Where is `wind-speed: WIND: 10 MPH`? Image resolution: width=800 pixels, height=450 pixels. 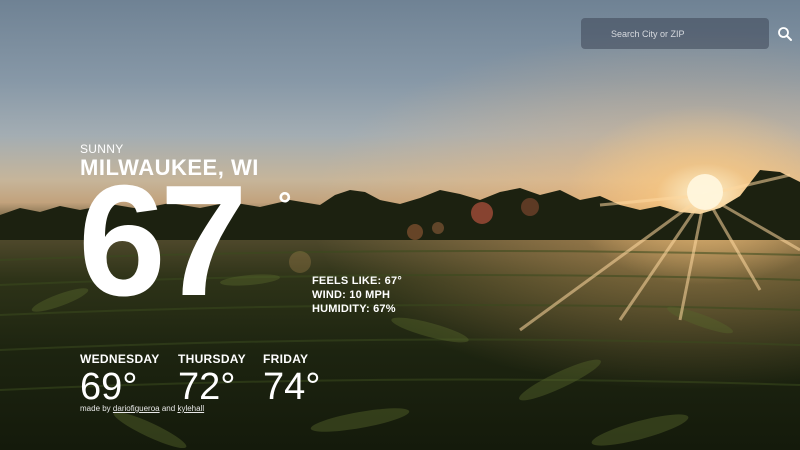
wind-speed: WIND: 10 MPH is located at coordinates (351, 295).